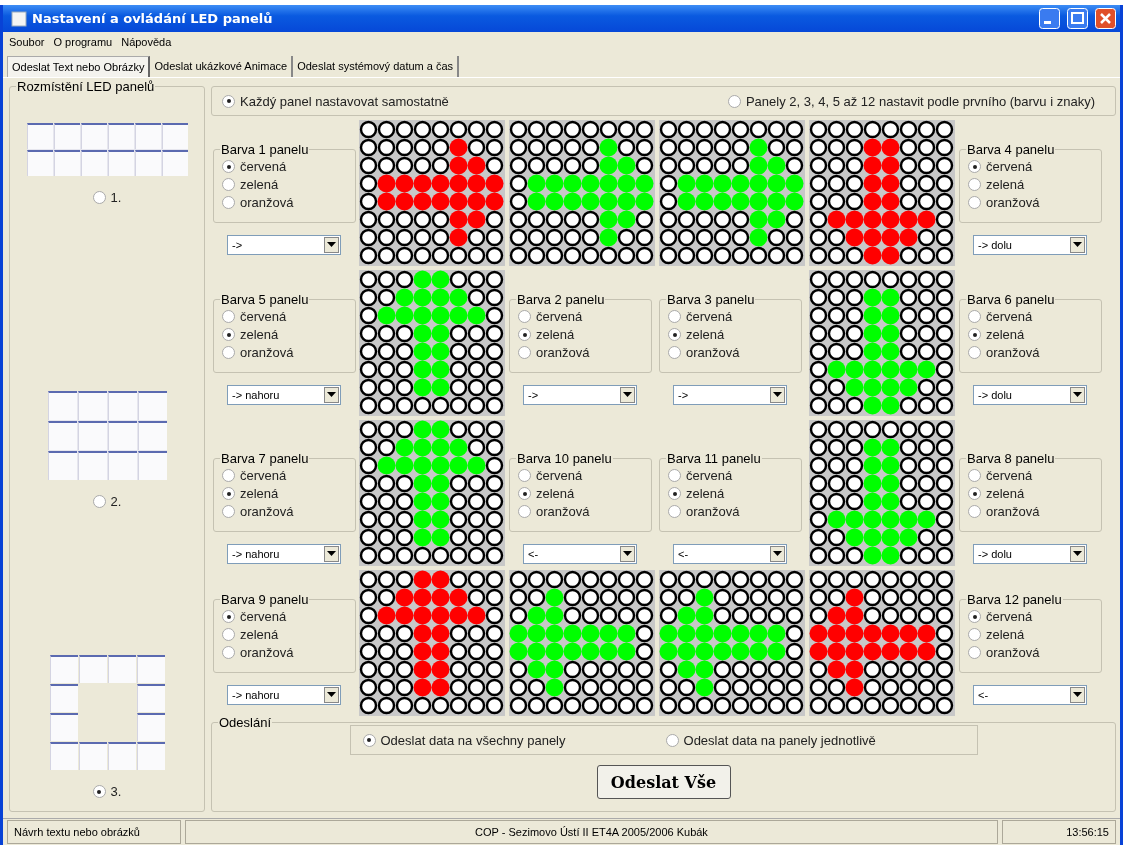 The width and height of the screenshot is (1123, 845). What do you see at coordinates (1105, 18) in the screenshot?
I see `close-icon` at bounding box center [1105, 18].